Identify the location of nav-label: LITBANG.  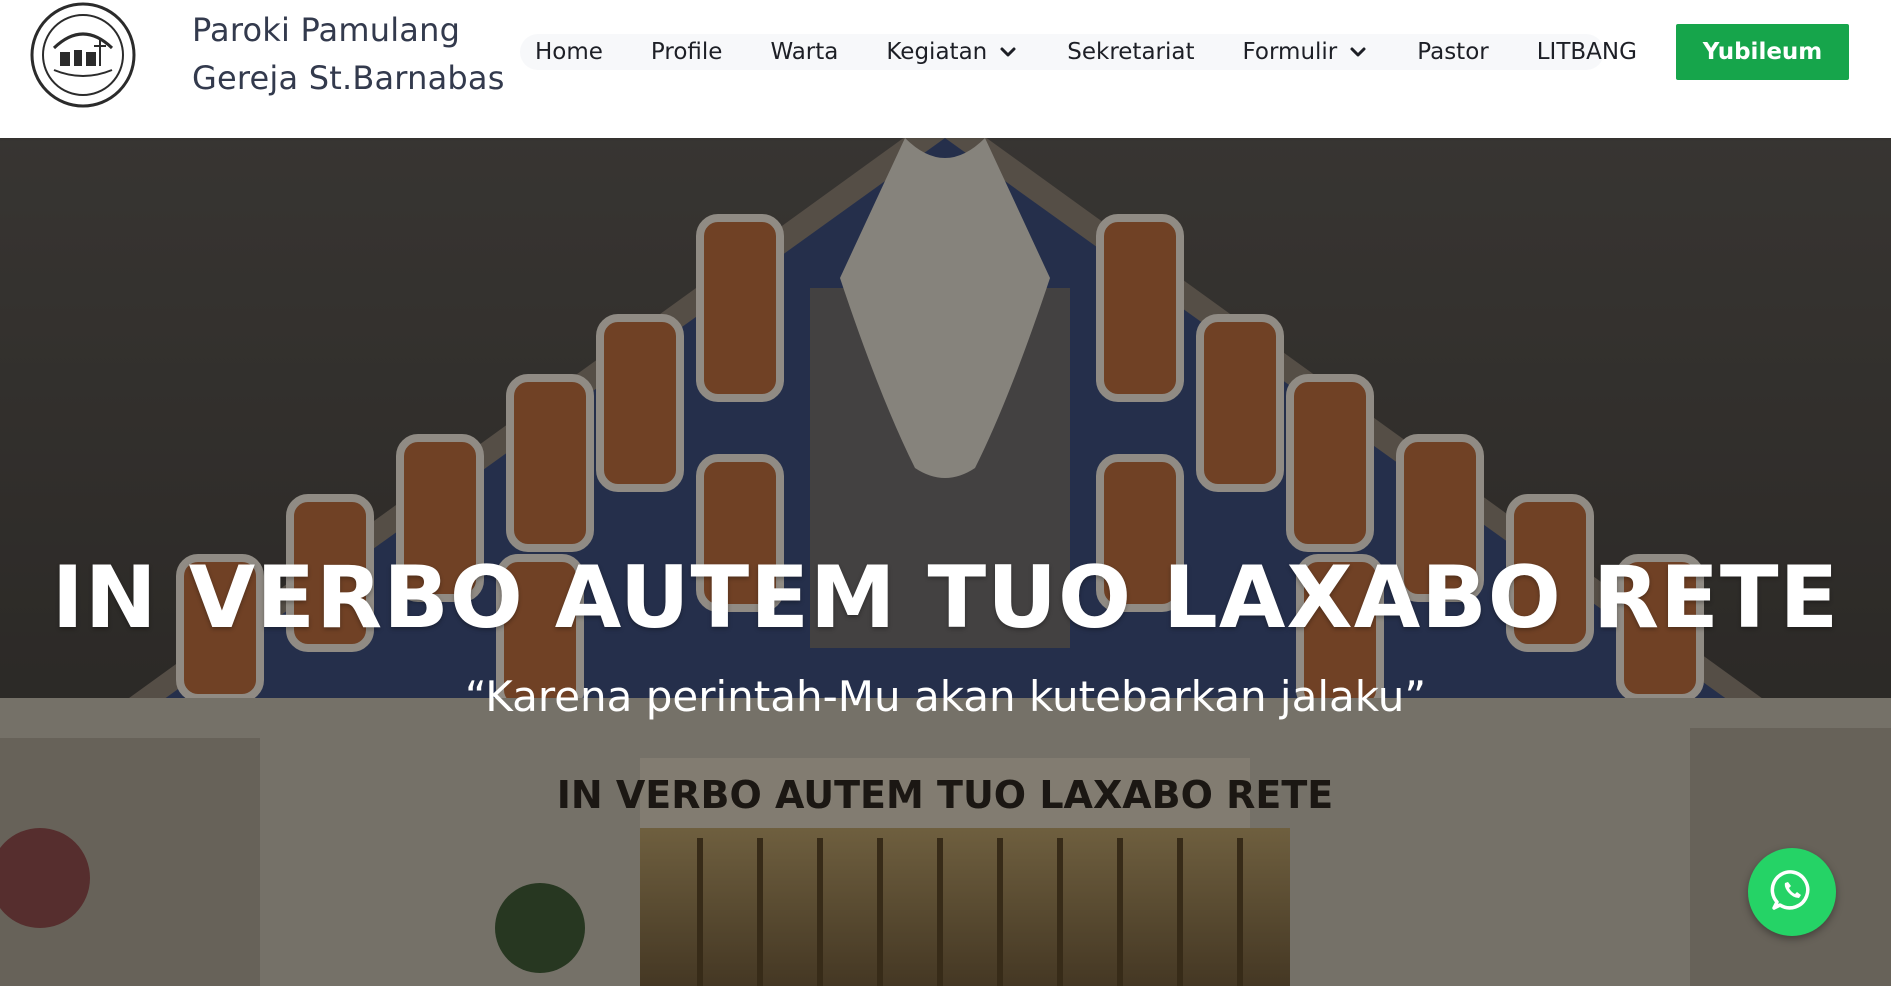
(1586, 52).